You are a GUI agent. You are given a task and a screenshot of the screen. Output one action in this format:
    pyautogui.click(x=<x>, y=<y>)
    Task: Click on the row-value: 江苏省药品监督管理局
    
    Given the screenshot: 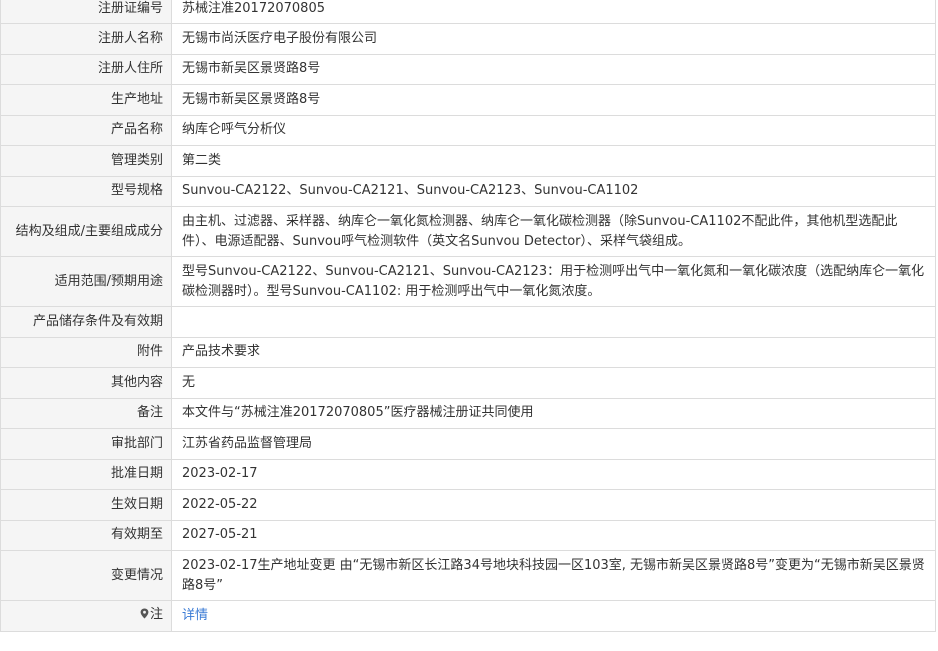 What is the action you would take?
    pyautogui.click(x=553, y=444)
    